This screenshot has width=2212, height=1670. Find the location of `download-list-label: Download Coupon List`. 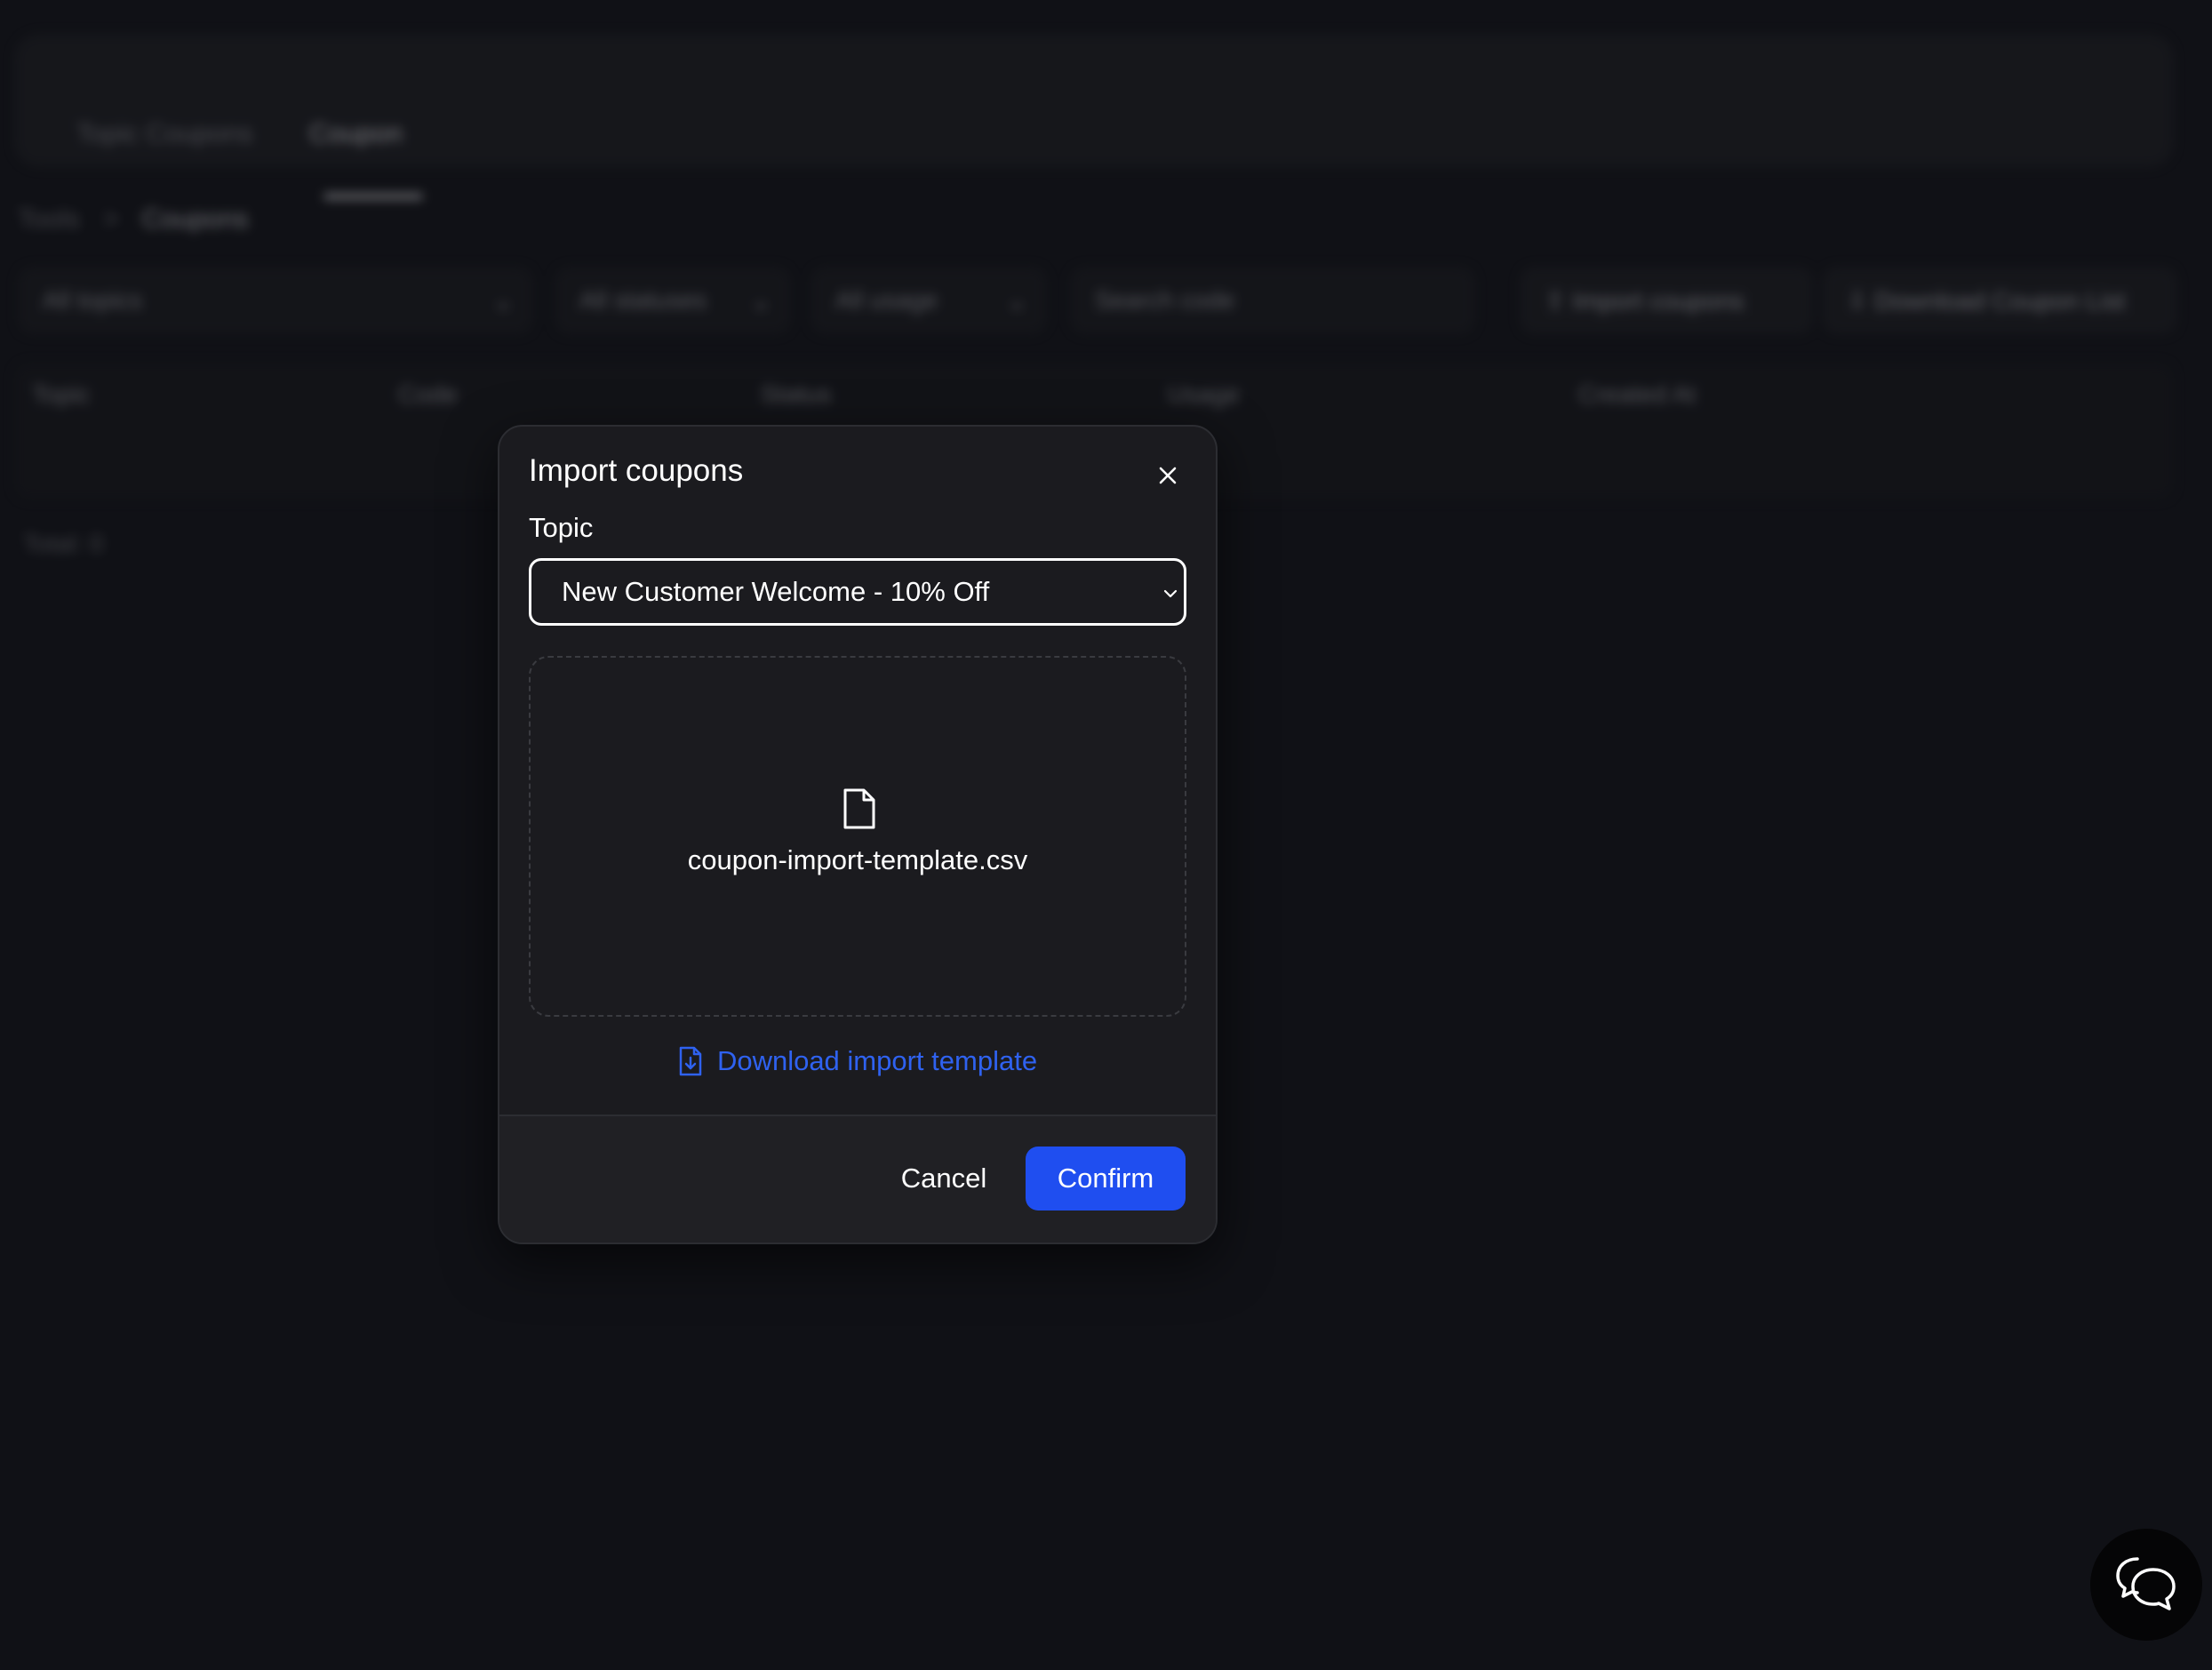

download-list-label: Download Coupon List is located at coordinates (1999, 301).